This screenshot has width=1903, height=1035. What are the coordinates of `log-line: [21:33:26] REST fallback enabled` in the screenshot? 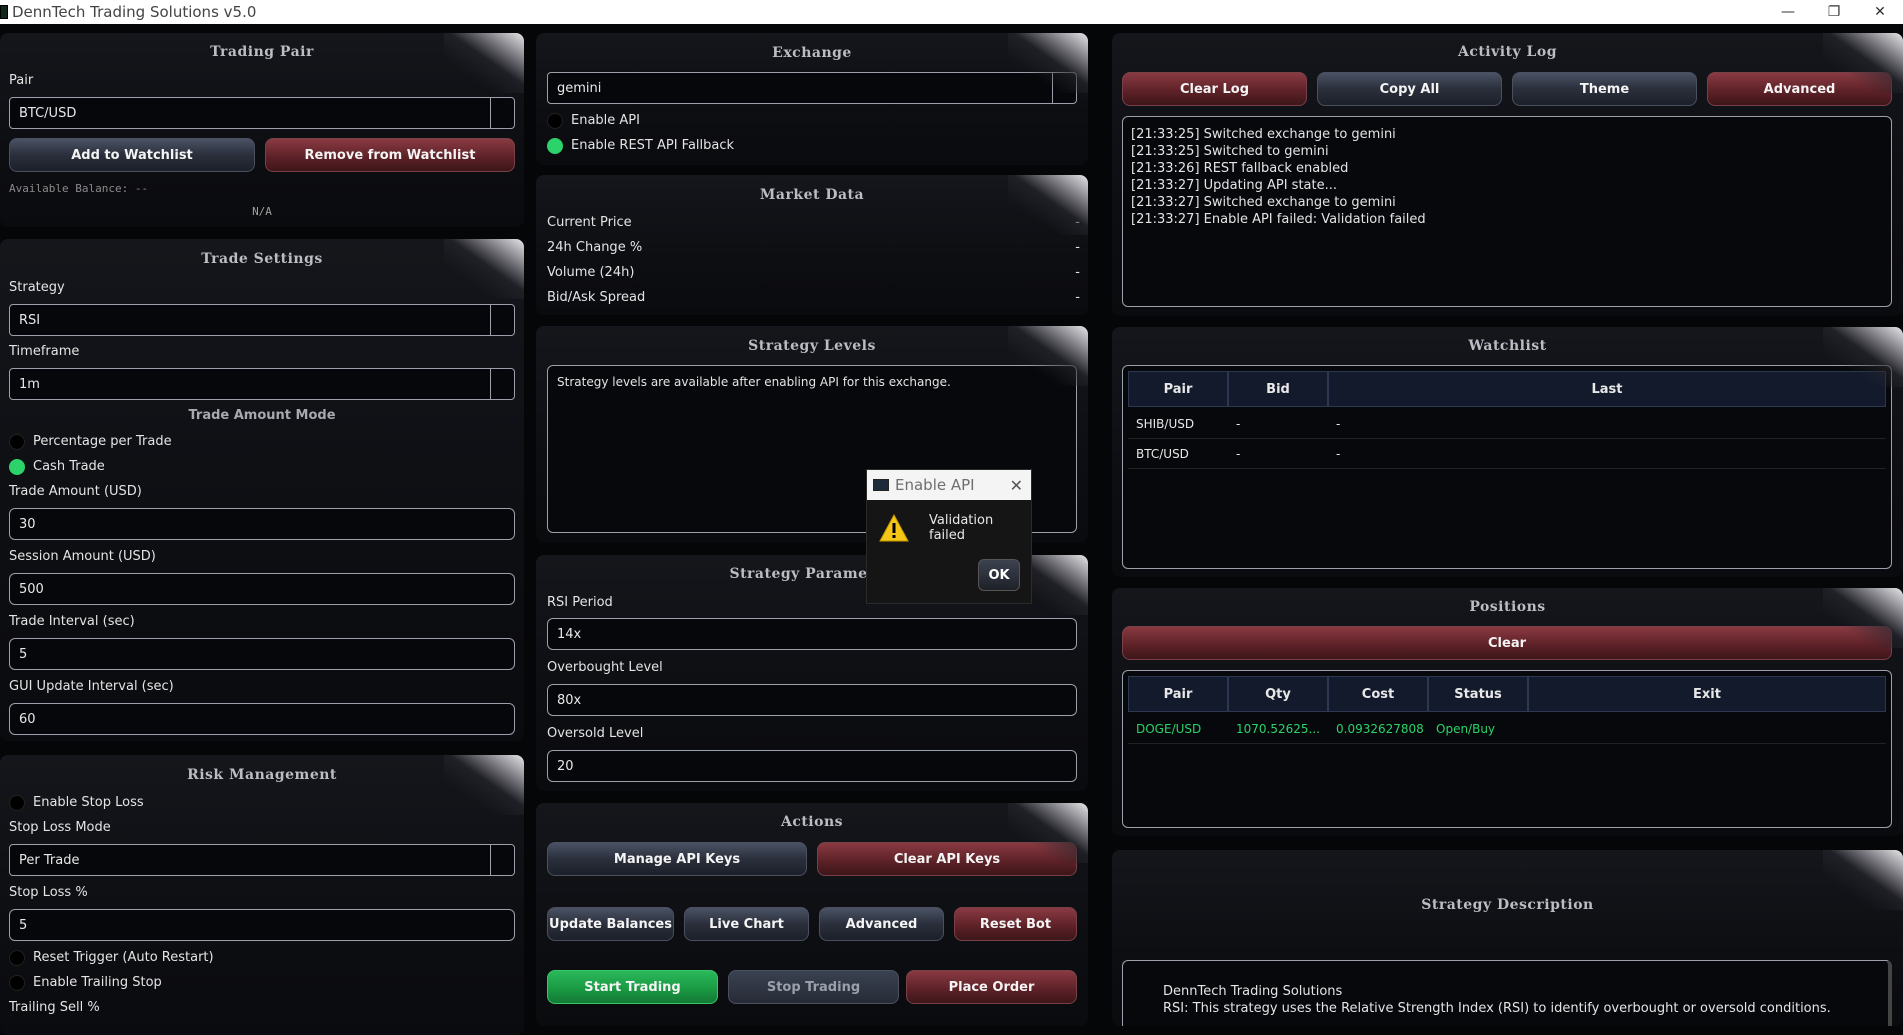 It's located at (1240, 168).